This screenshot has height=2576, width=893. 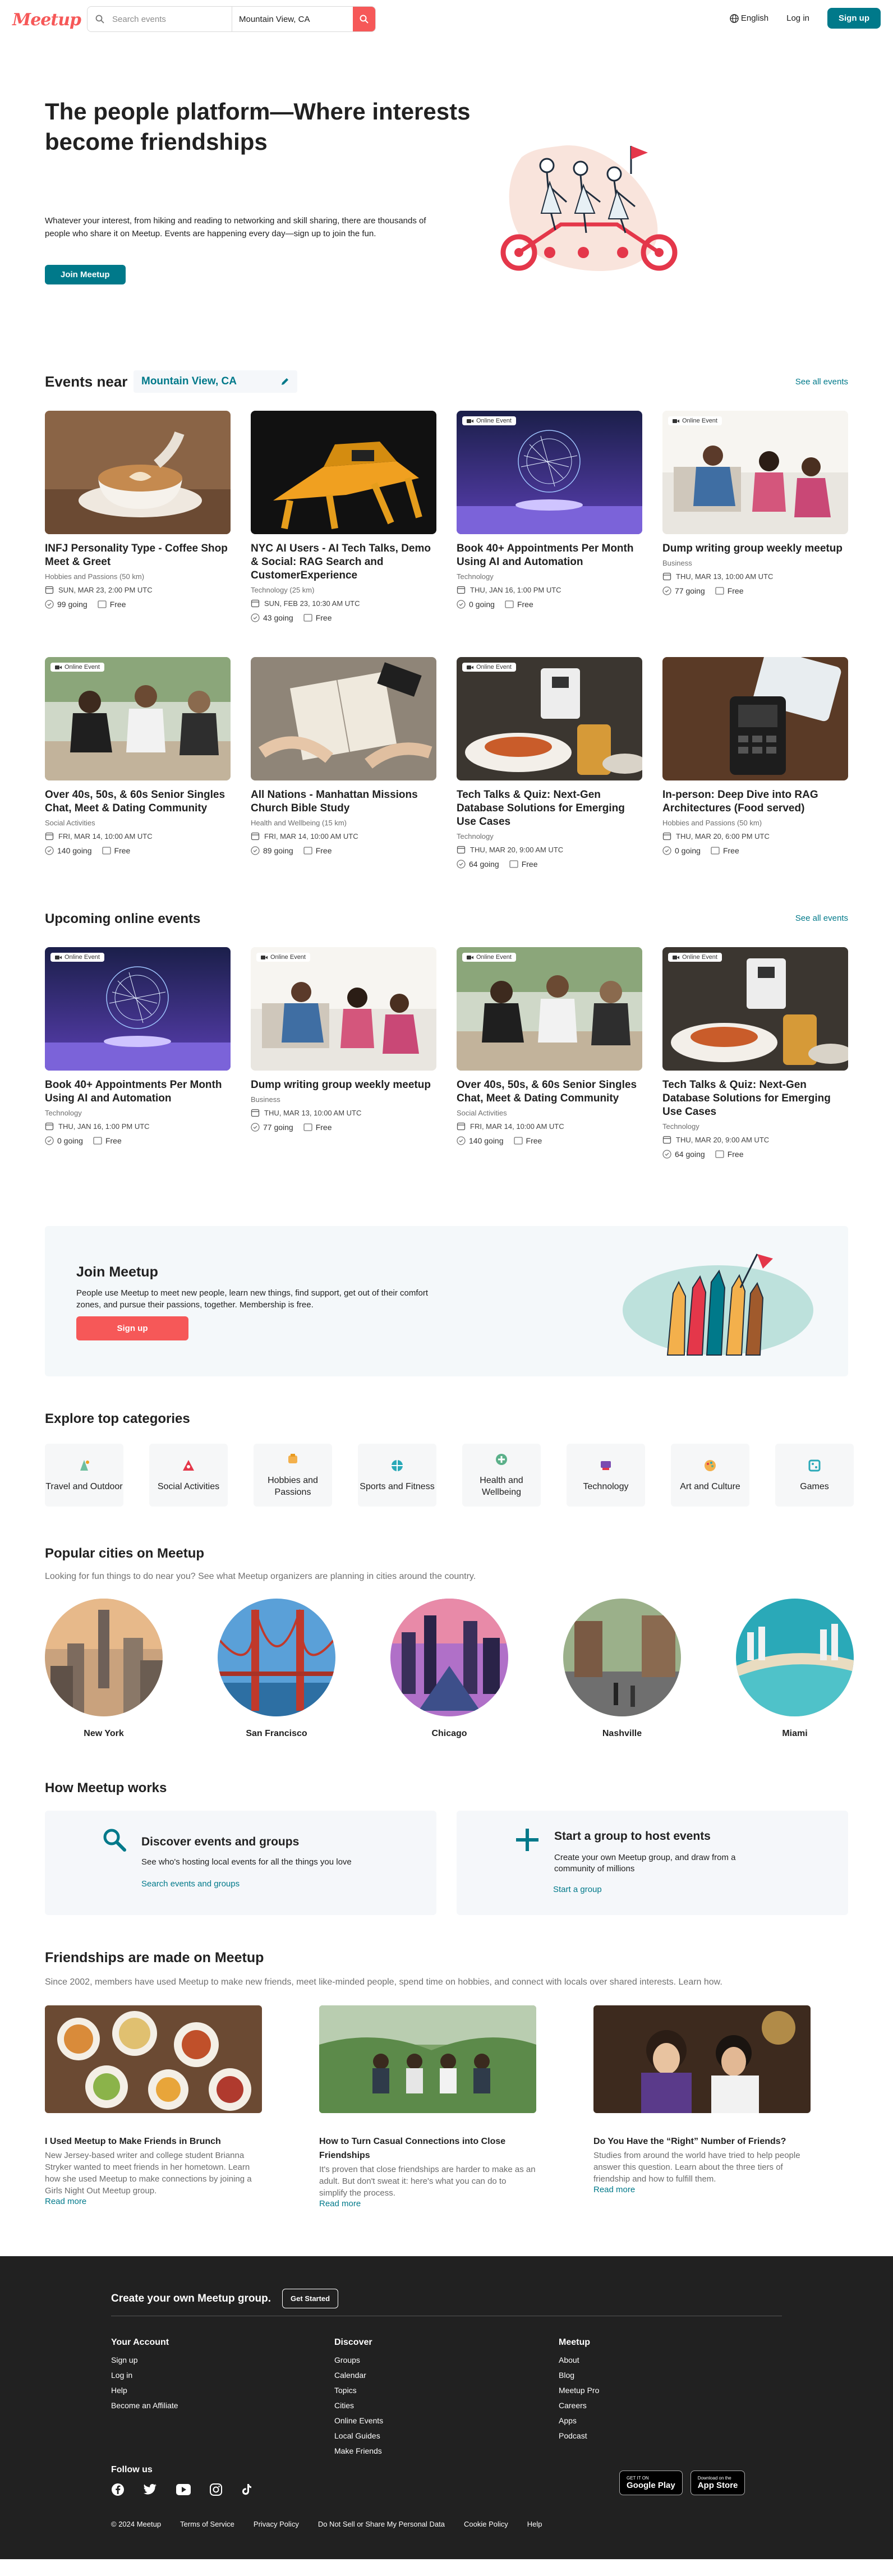 I want to click on city-card: Chicago, so click(x=449, y=1669).